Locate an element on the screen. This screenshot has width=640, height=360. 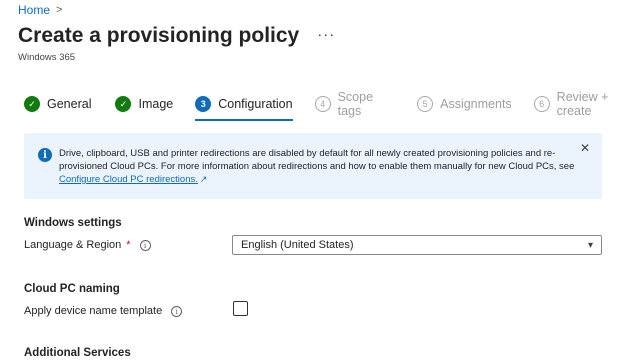
step-assignments: 5 Assignments is located at coordinates (464, 104).